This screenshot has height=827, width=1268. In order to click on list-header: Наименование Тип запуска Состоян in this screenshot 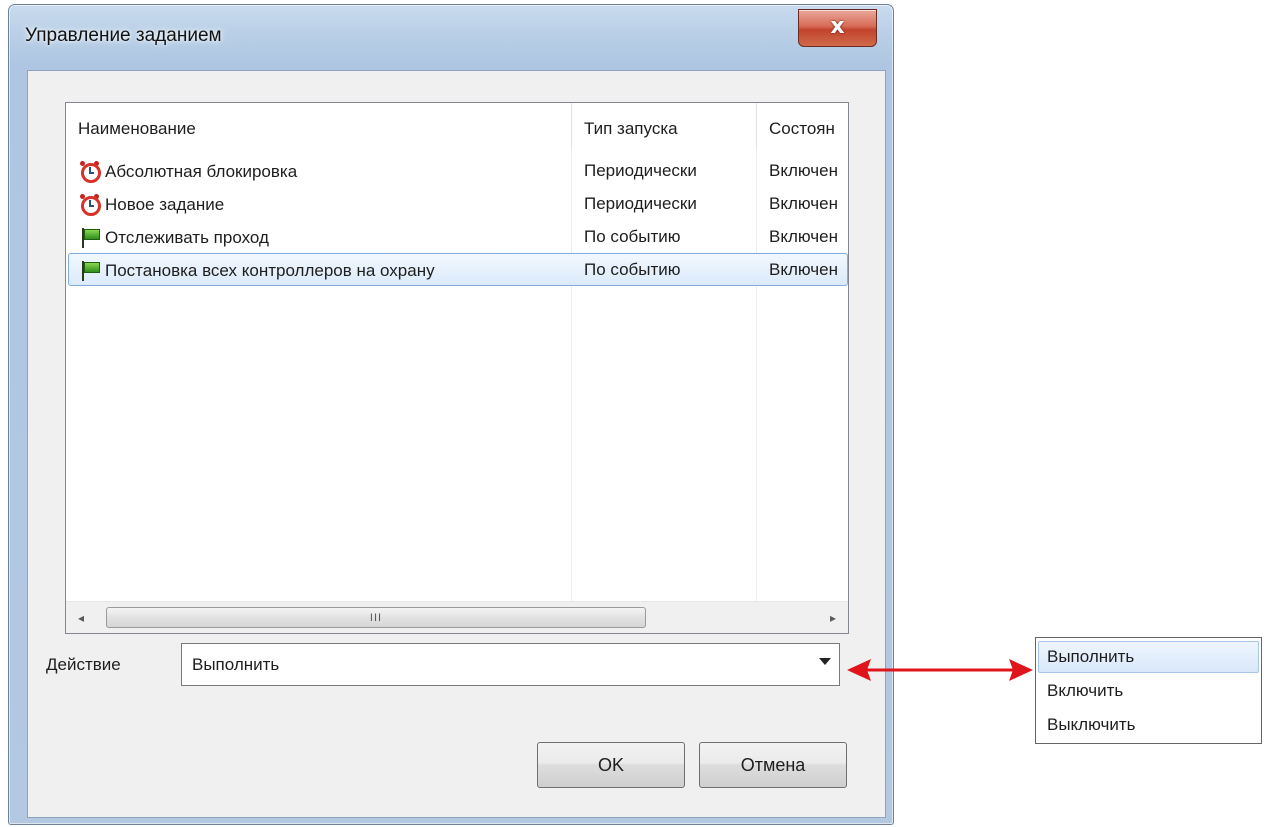, I will do `click(457, 126)`.